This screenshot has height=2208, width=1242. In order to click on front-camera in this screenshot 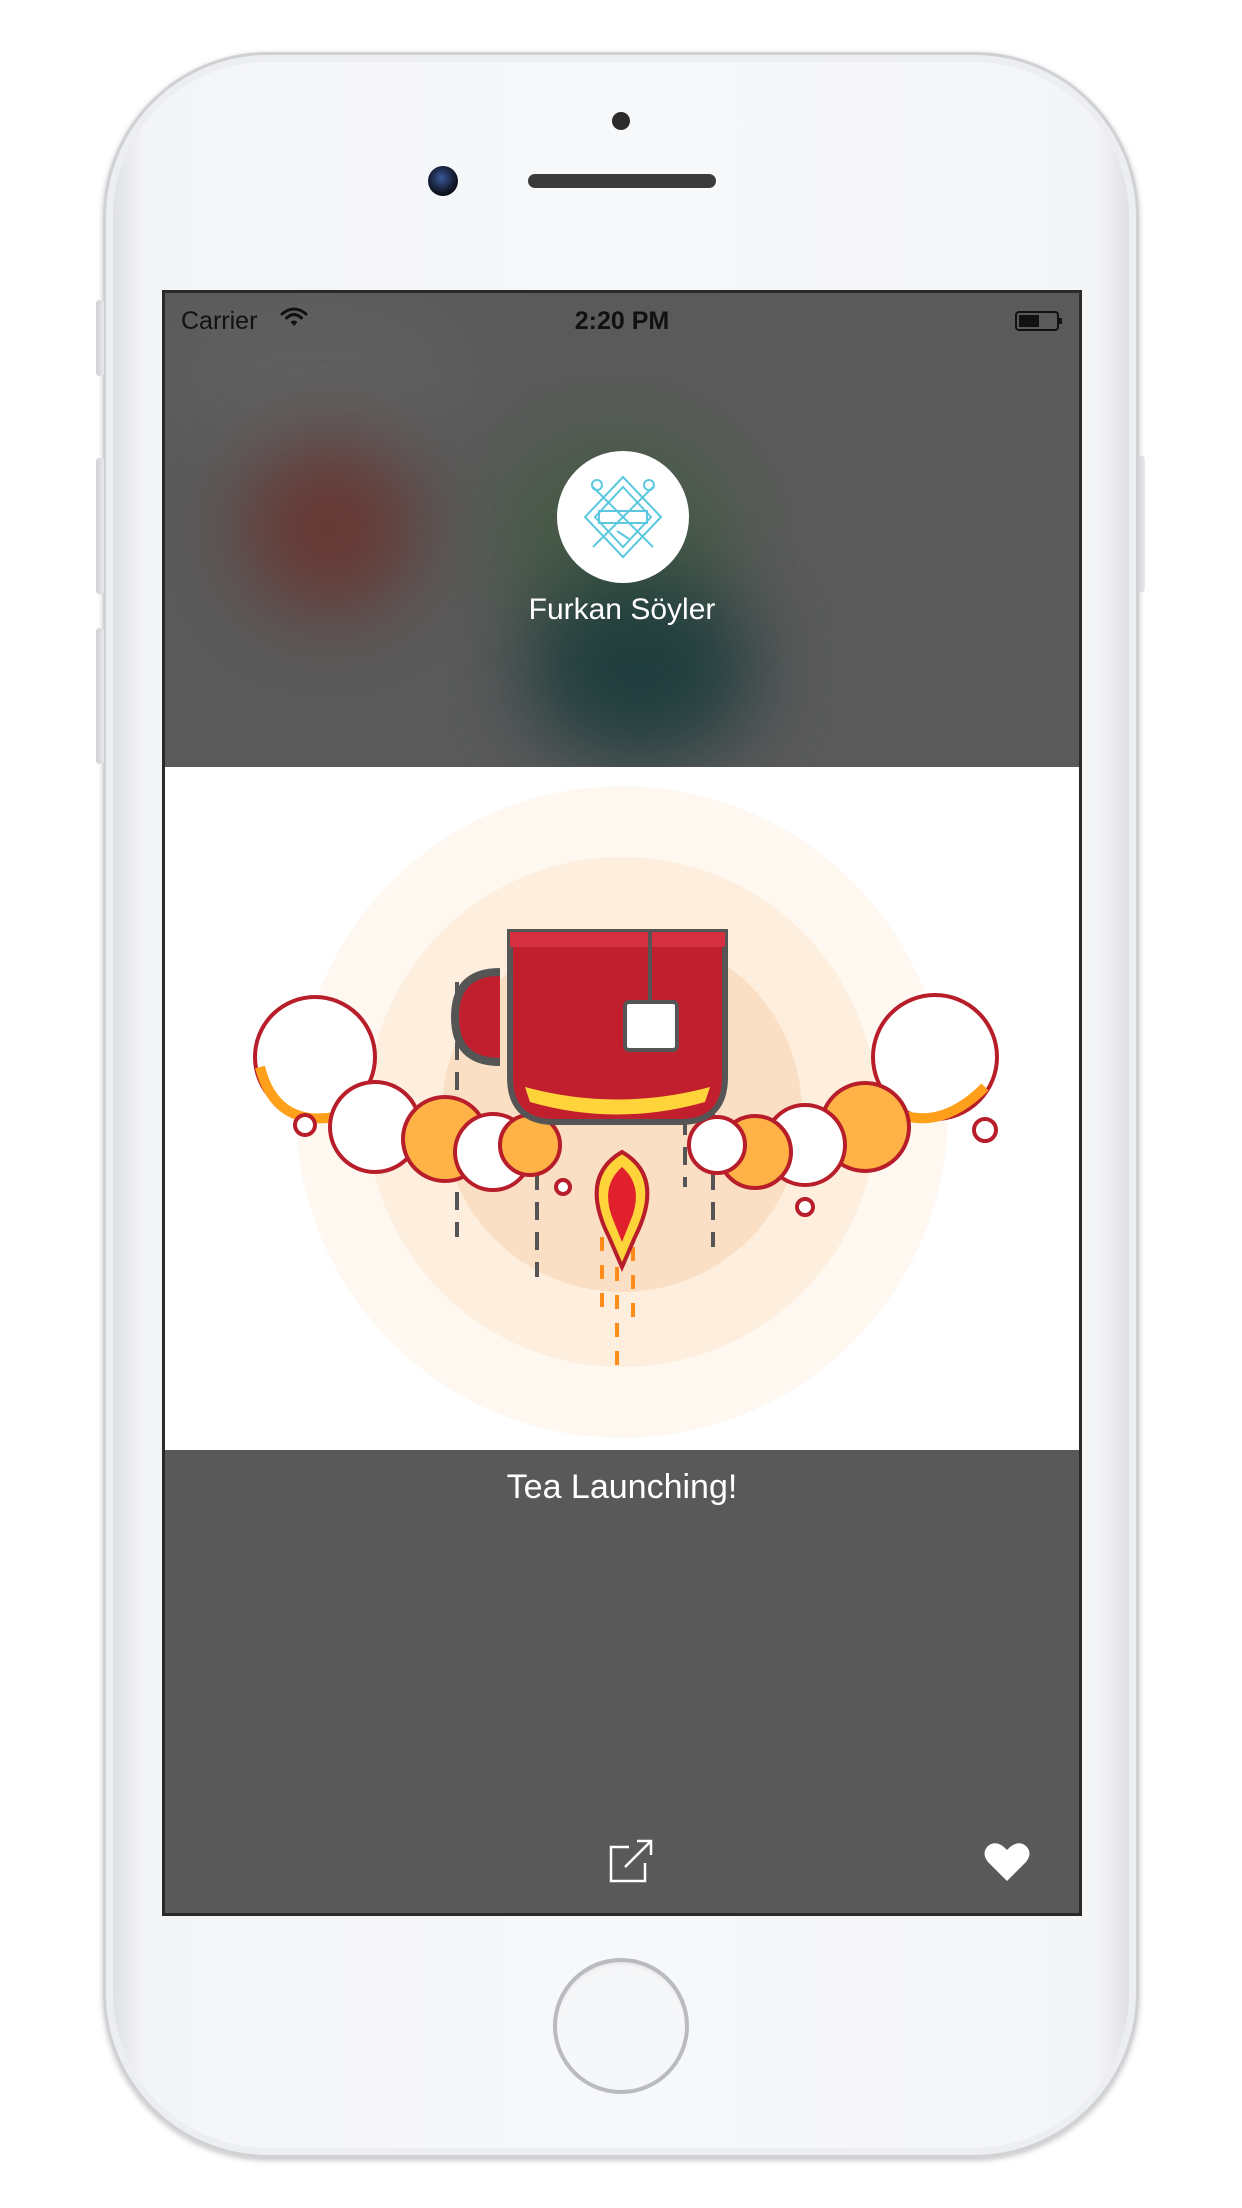, I will do `click(443, 181)`.